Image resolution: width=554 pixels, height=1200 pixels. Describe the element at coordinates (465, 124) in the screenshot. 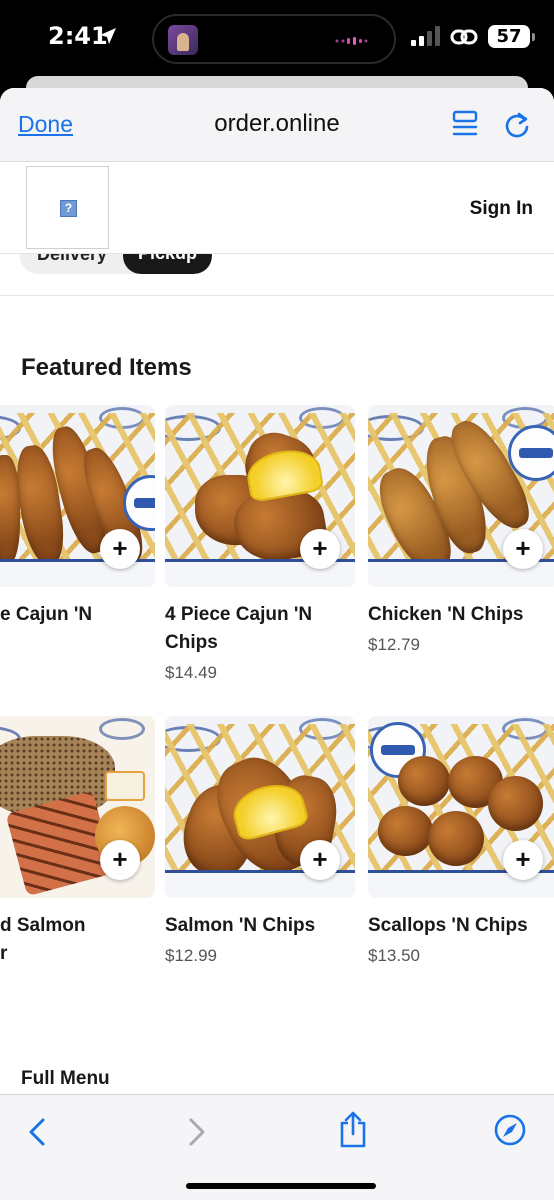

I see `reader-icon` at that location.